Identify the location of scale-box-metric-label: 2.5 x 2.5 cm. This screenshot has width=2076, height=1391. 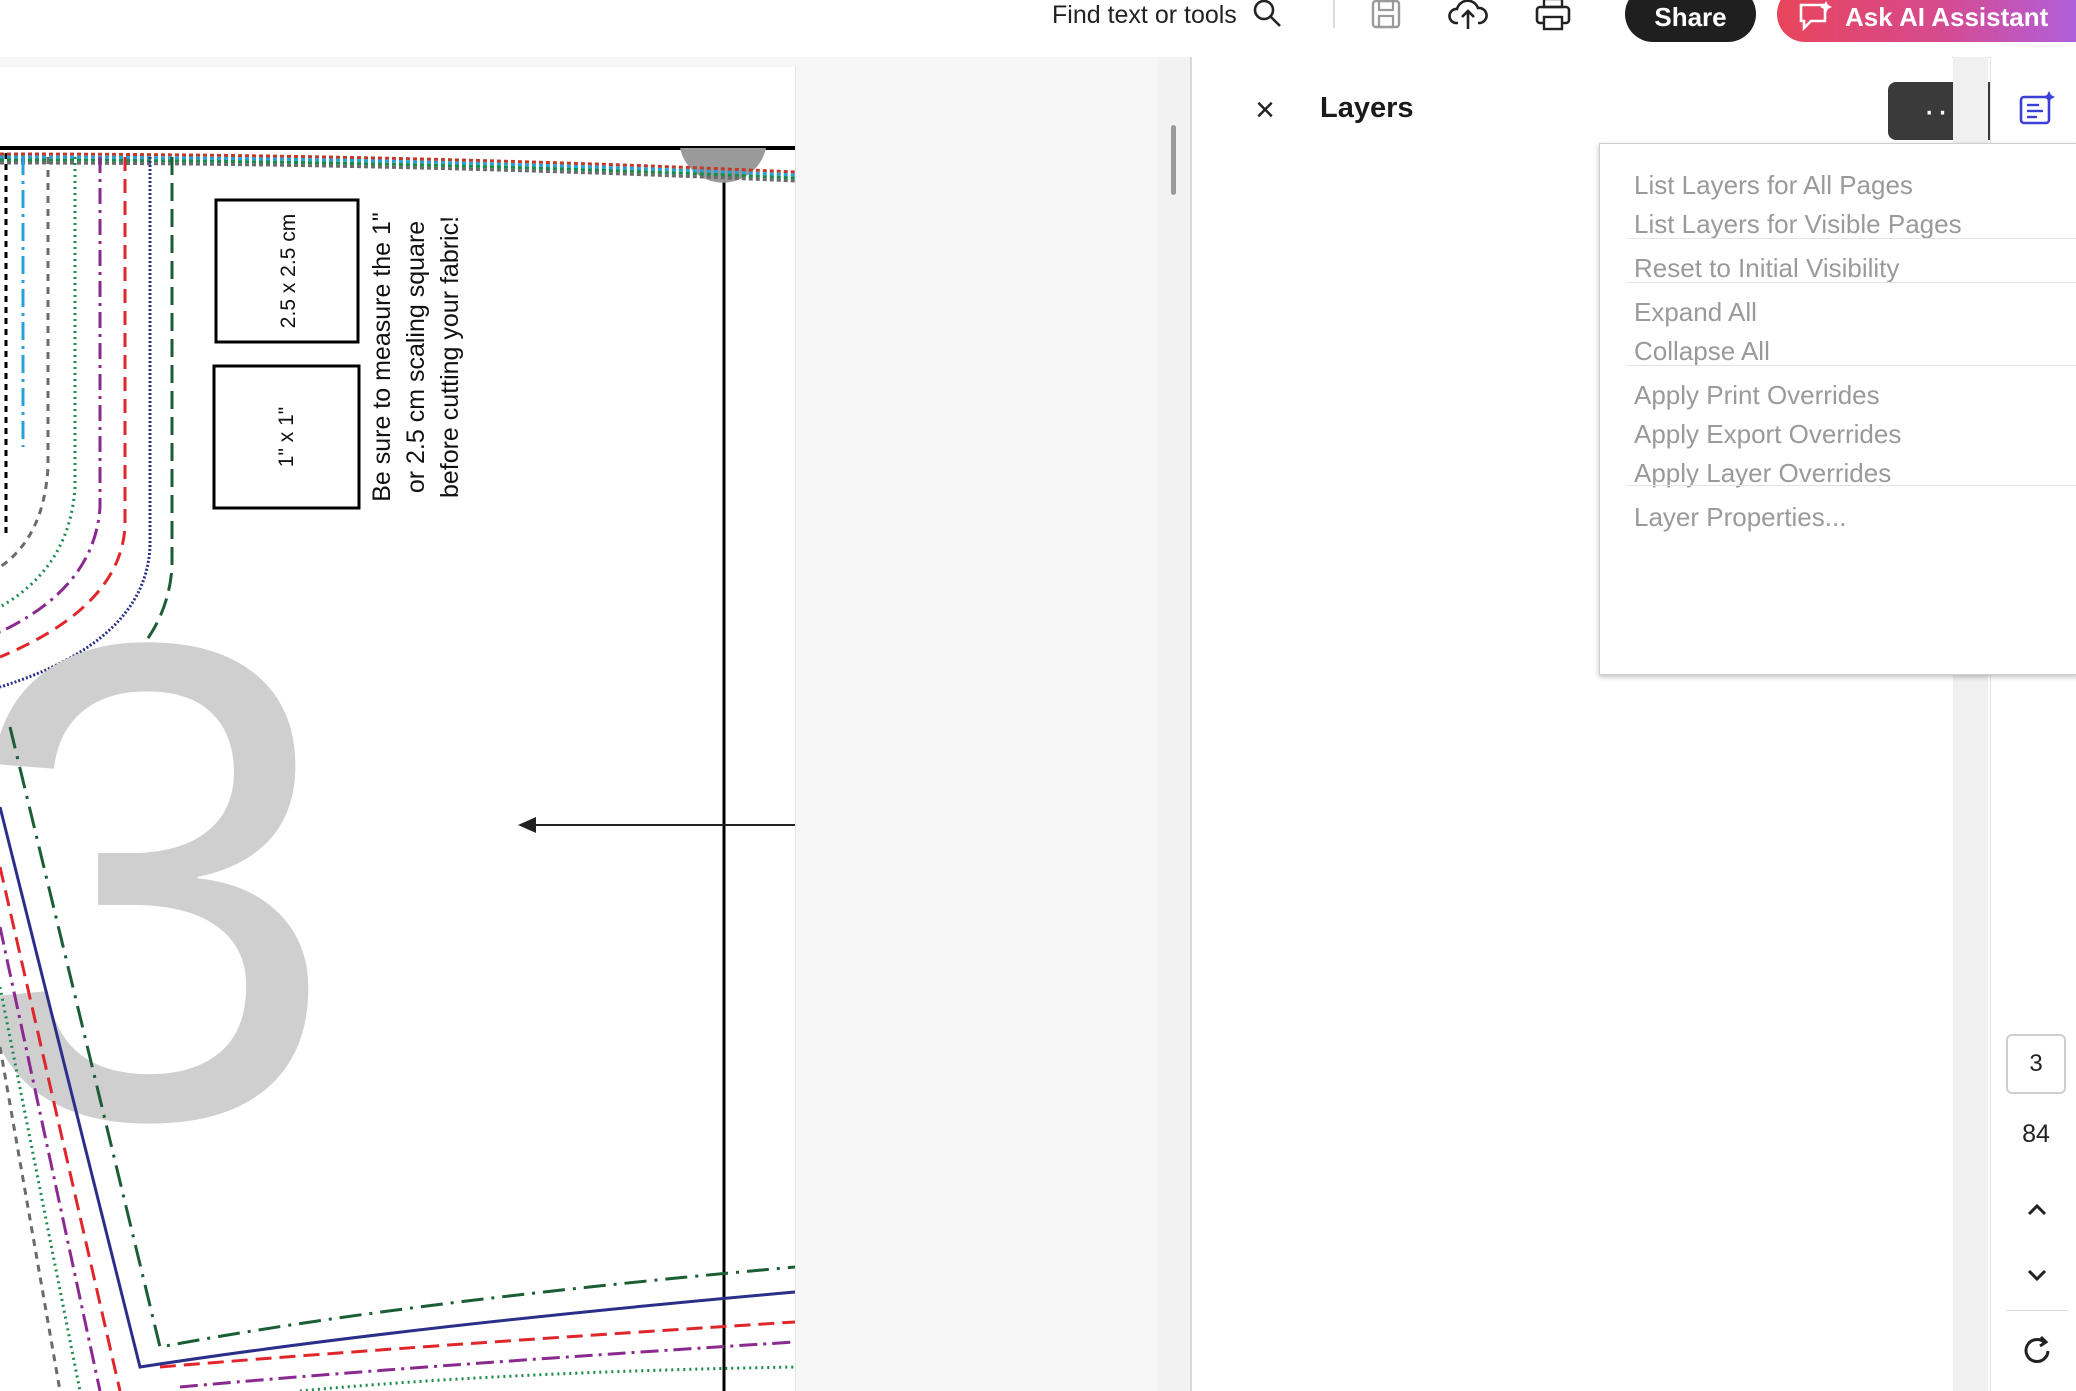
(288, 271).